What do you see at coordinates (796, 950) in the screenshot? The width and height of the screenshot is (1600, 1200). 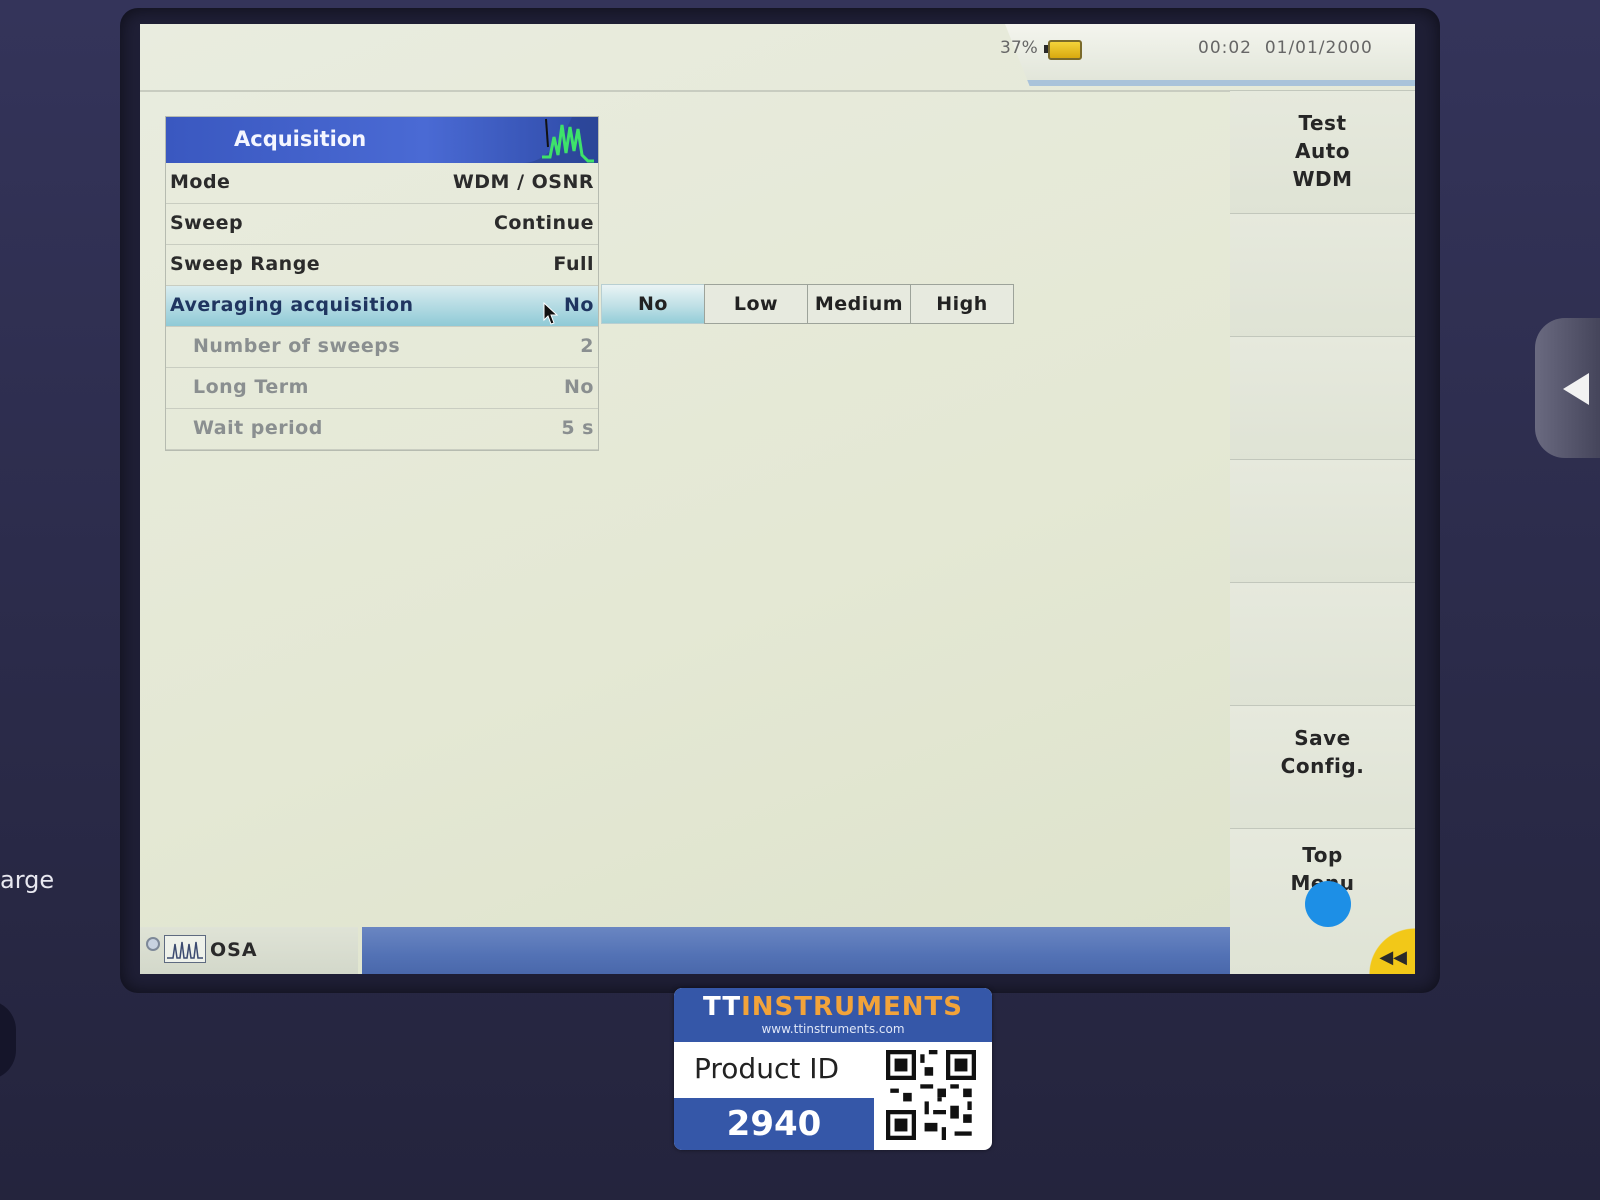 I see `message-bar` at bounding box center [796, 950].